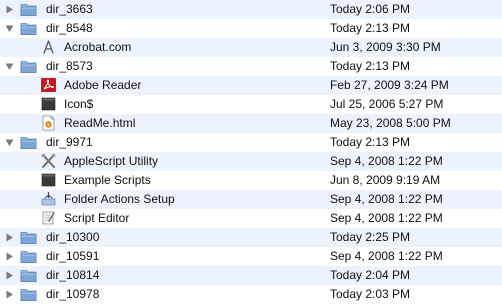  I want to click on file-name: dir_10978, so click(73, 294).